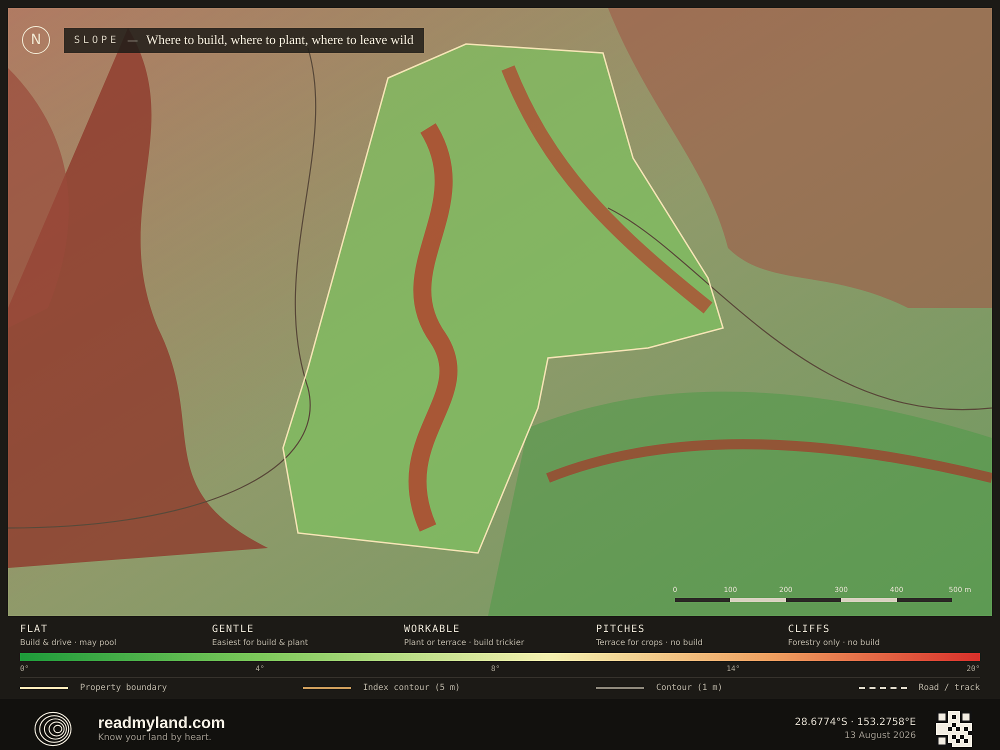 The width and height of the screenshot is (1000, 750). I want to click on slope-class-name: FLAT, so click(35, 629).